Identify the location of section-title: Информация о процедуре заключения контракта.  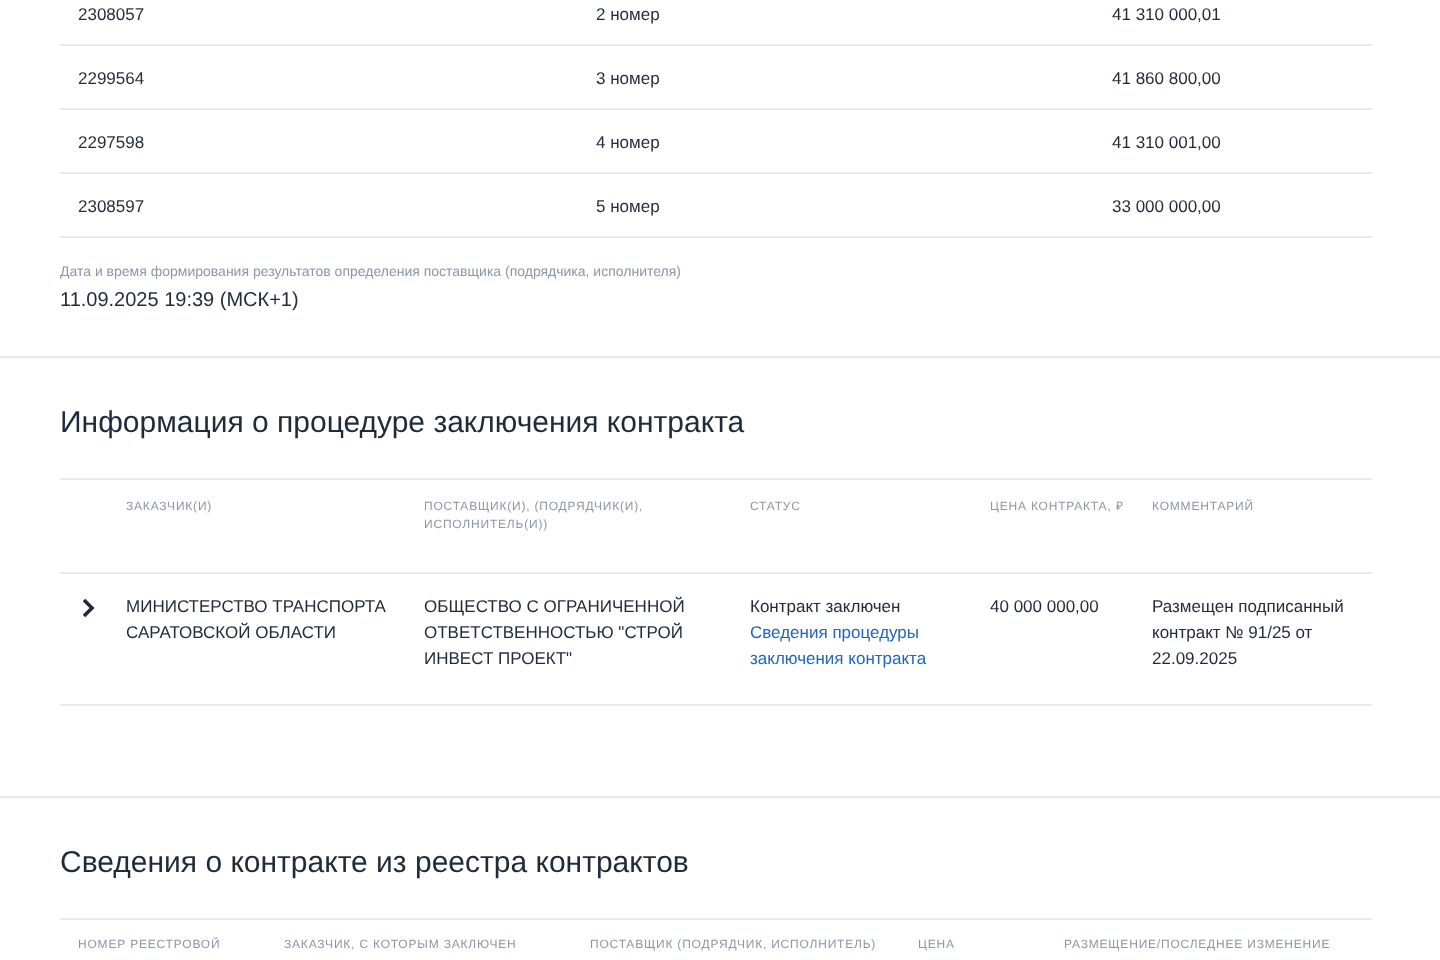
(403, 424).